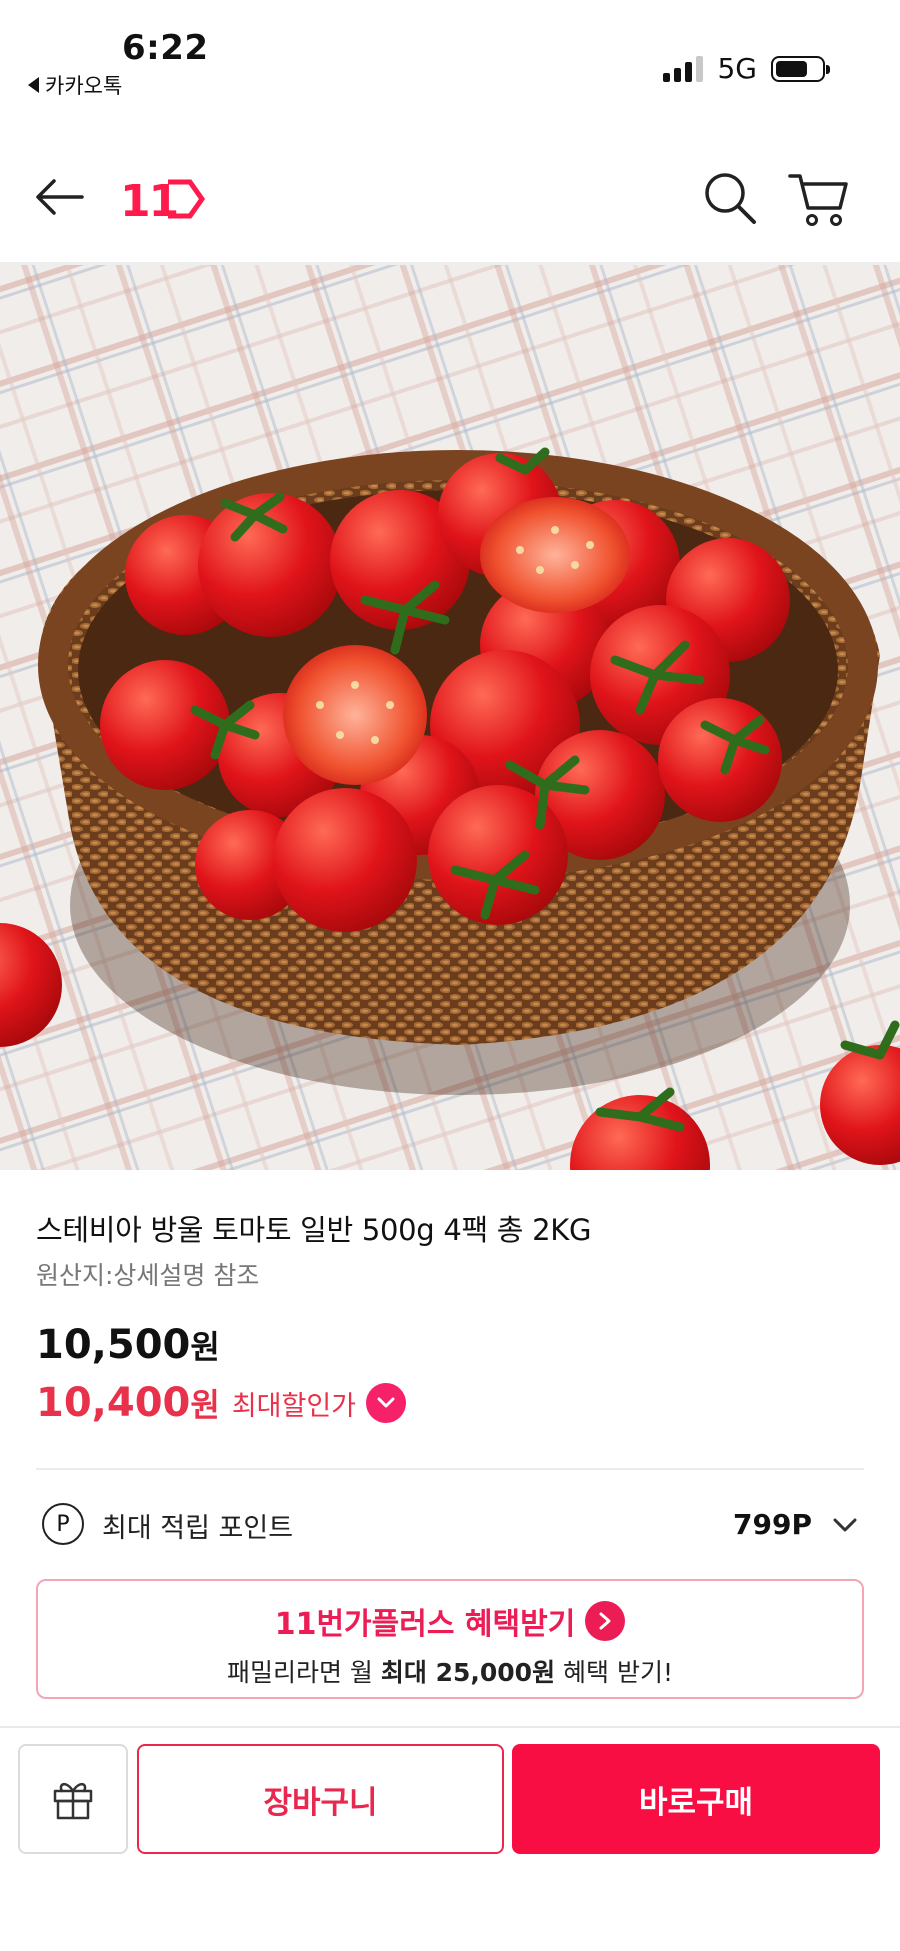  What do you see at coordinates (314, 1230) in the screenshot?
I see `product-title: 스테비아 방울 토마토 일반 500g 4팩 총 2KG` at bounding box center [314, 1230].